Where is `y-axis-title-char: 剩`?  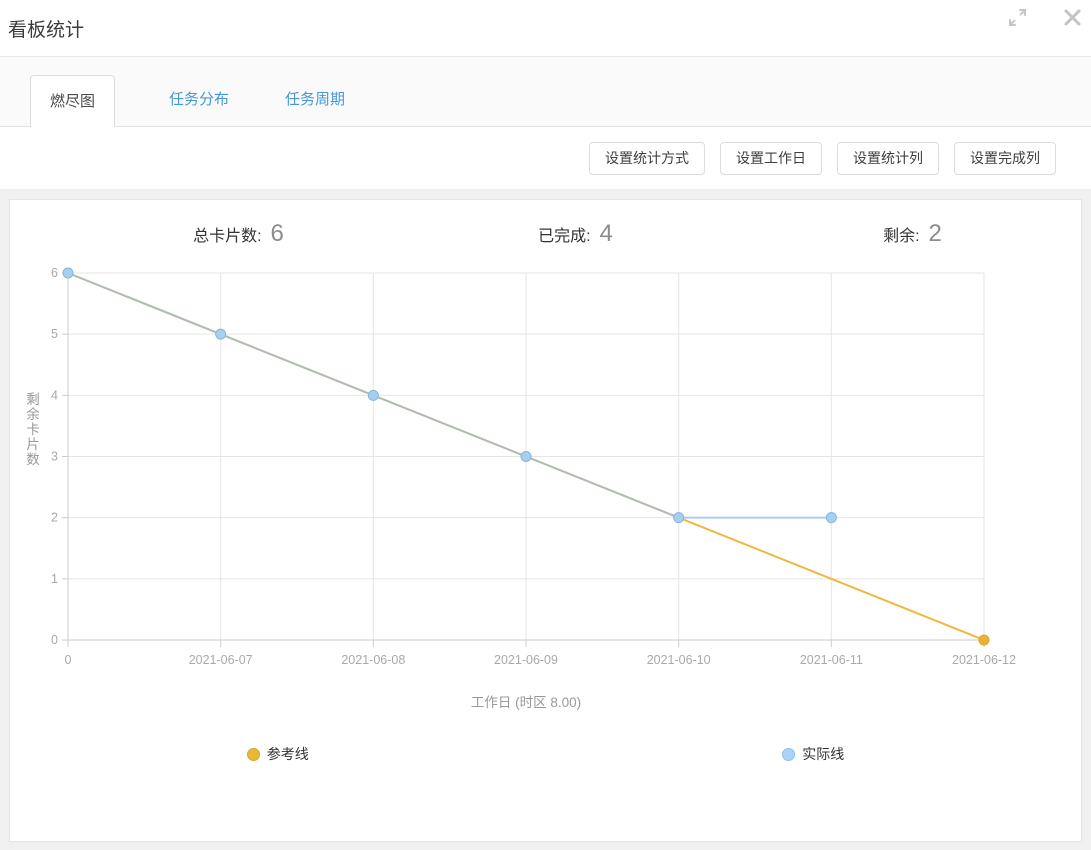 y-axis-title-char: 剩 is located at coordinates (33, 399).